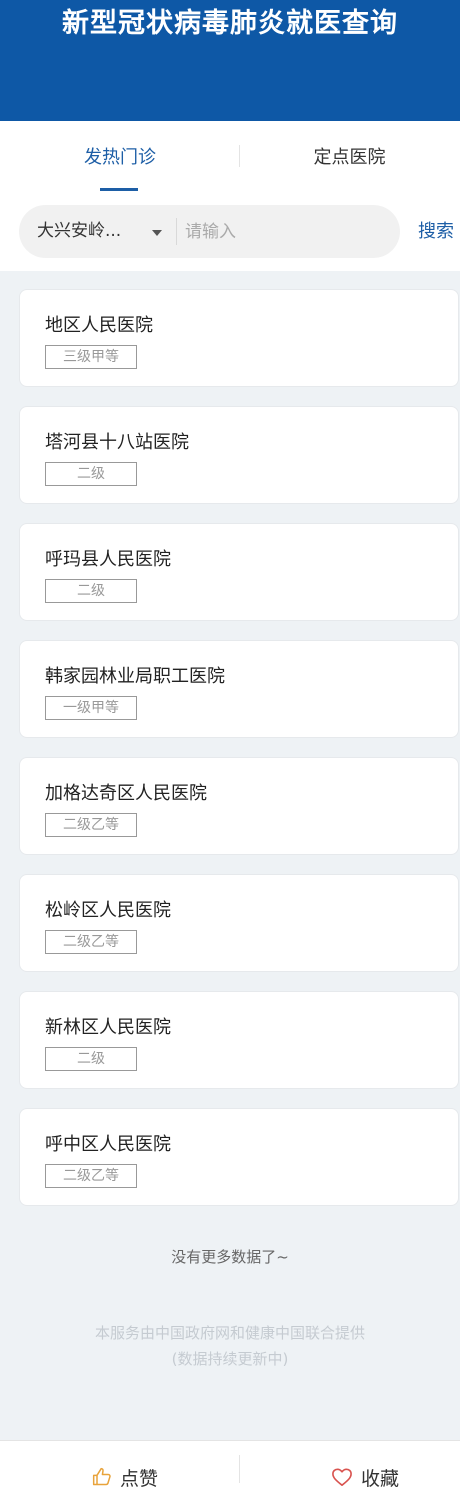 The image size is (460, 1510). What do you see at coordinates (239, 806) in the screenshot?
I see `hospital-card: 加格达奇区人民医院 二级乙等` at bounding box center [239, 806].